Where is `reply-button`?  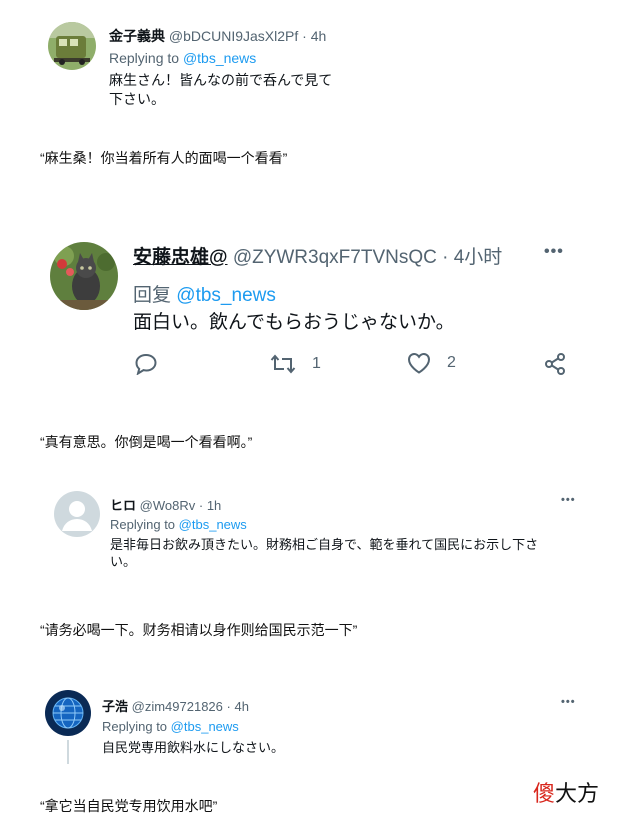
reply-button is located at coordinates (146, 364).